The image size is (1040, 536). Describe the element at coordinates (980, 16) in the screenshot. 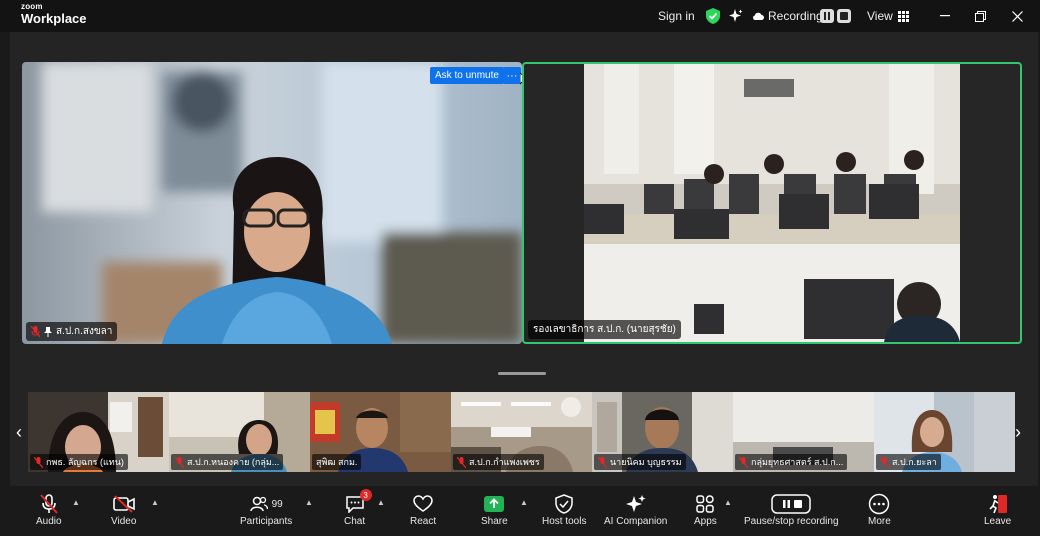

I see `restore-icon` at that location.